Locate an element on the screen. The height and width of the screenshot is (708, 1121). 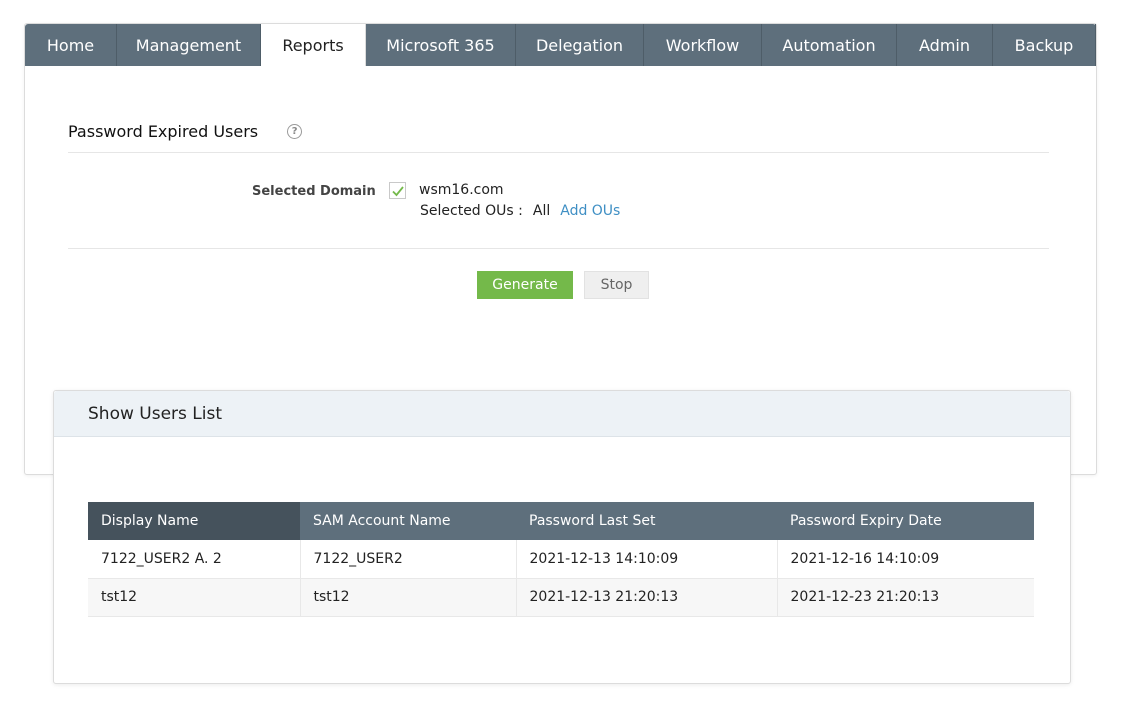
selected-ous-row: Selected OUs : All Add OUs is located at coordinates (520, 211).